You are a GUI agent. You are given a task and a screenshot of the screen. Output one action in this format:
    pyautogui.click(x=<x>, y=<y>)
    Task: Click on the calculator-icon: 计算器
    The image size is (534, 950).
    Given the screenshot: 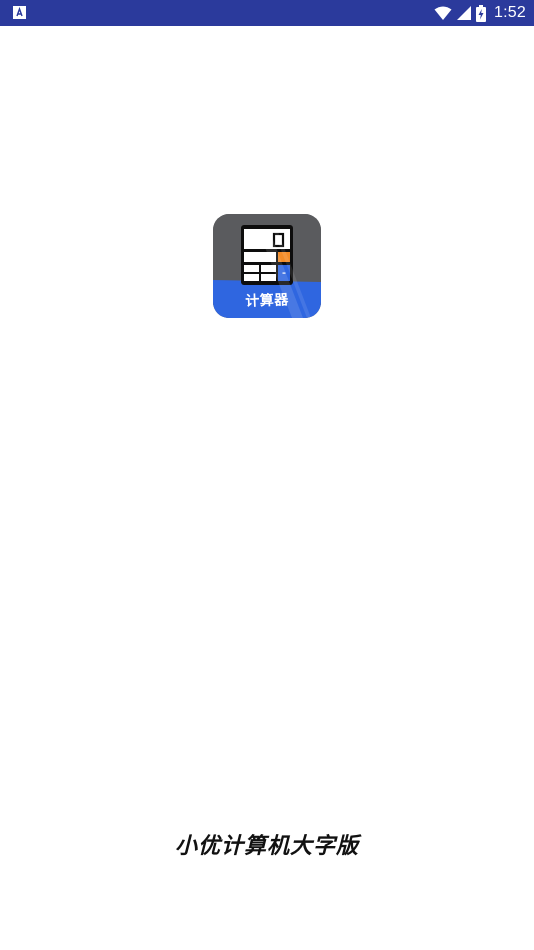 What is the action you would take?
    pyautogui.click(x=267, y=266)
    